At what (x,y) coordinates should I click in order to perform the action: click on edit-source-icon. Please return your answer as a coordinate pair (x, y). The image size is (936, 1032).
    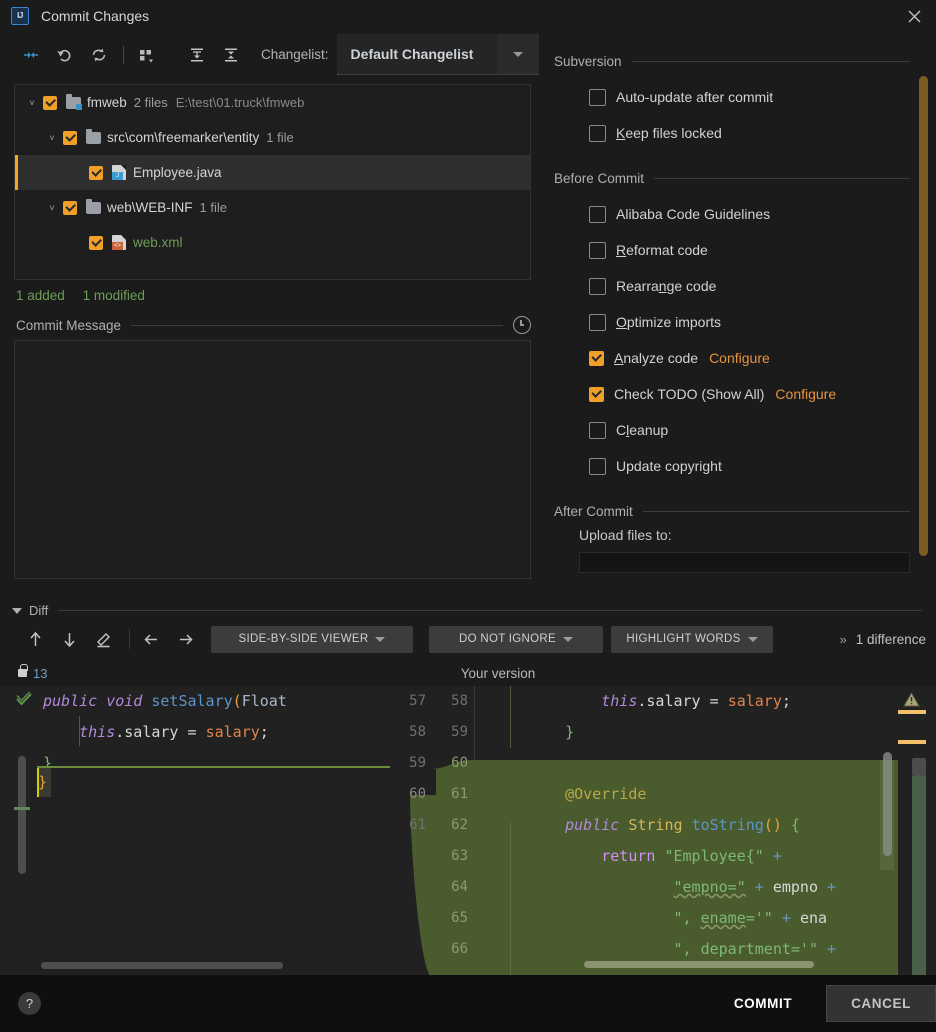
    Looking at the image, I should click on (103, 639).